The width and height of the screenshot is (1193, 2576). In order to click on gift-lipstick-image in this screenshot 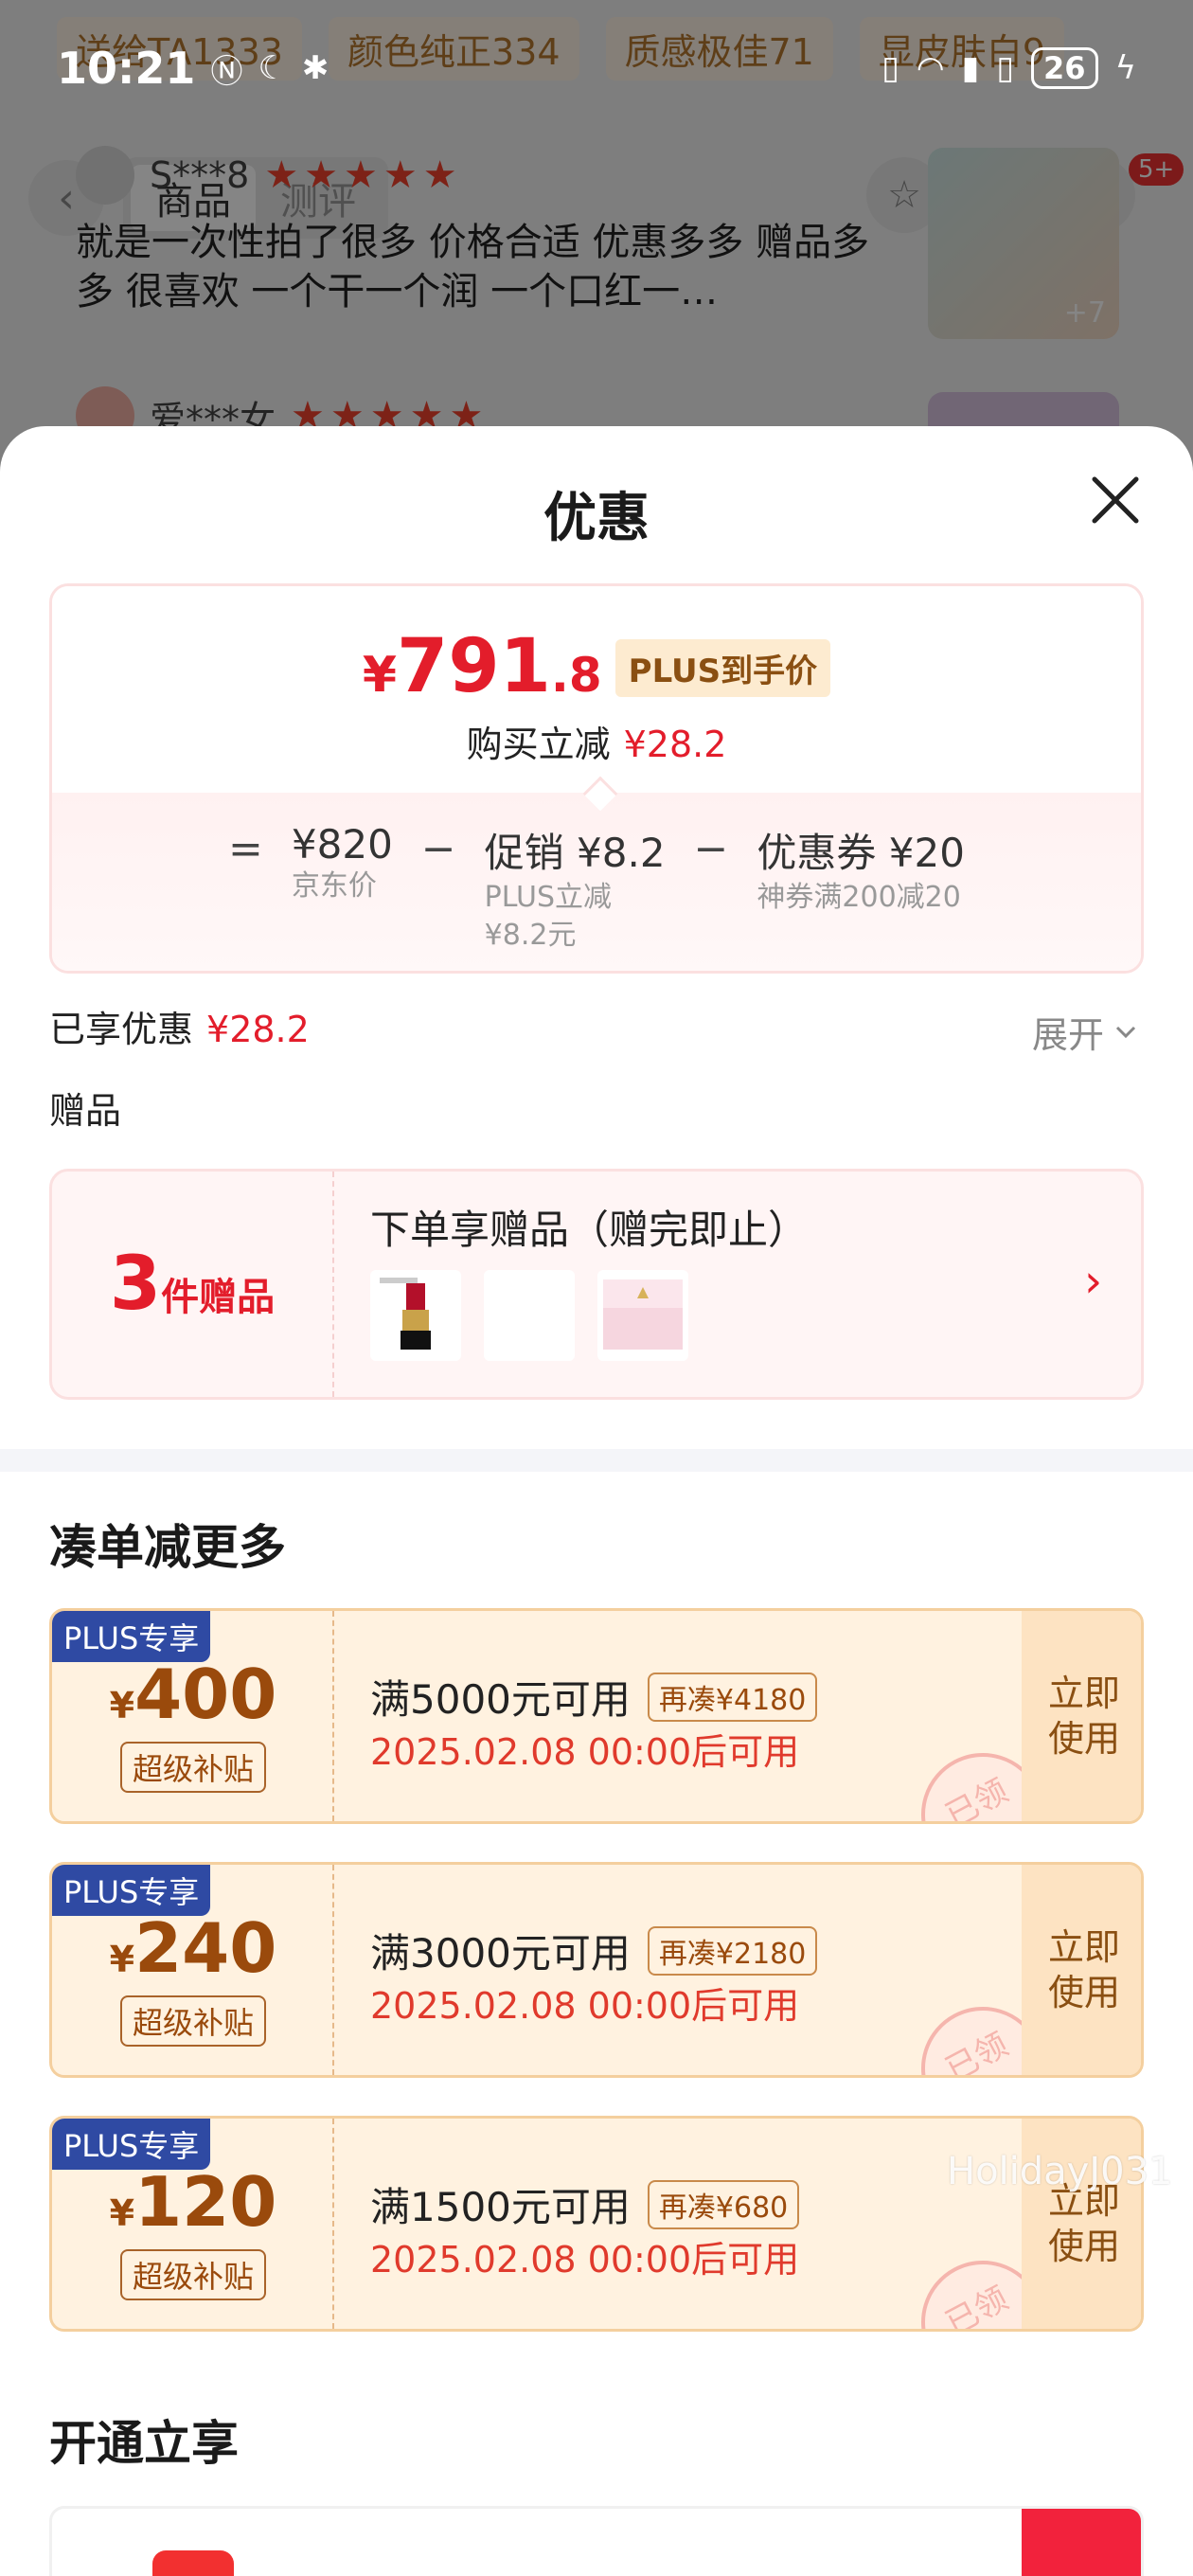, I will do `click(415, 1315)`.